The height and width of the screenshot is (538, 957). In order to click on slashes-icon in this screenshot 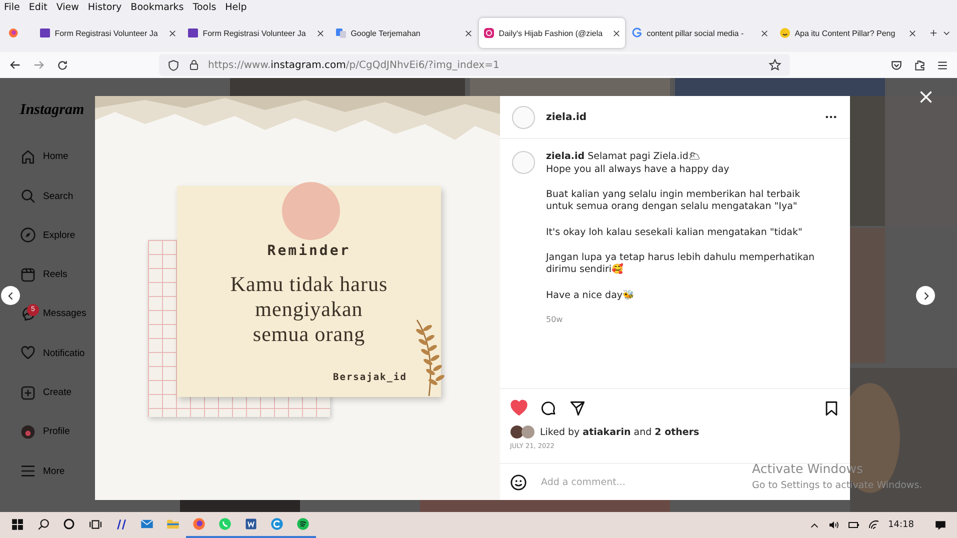, I will do `click(121, 524)`.